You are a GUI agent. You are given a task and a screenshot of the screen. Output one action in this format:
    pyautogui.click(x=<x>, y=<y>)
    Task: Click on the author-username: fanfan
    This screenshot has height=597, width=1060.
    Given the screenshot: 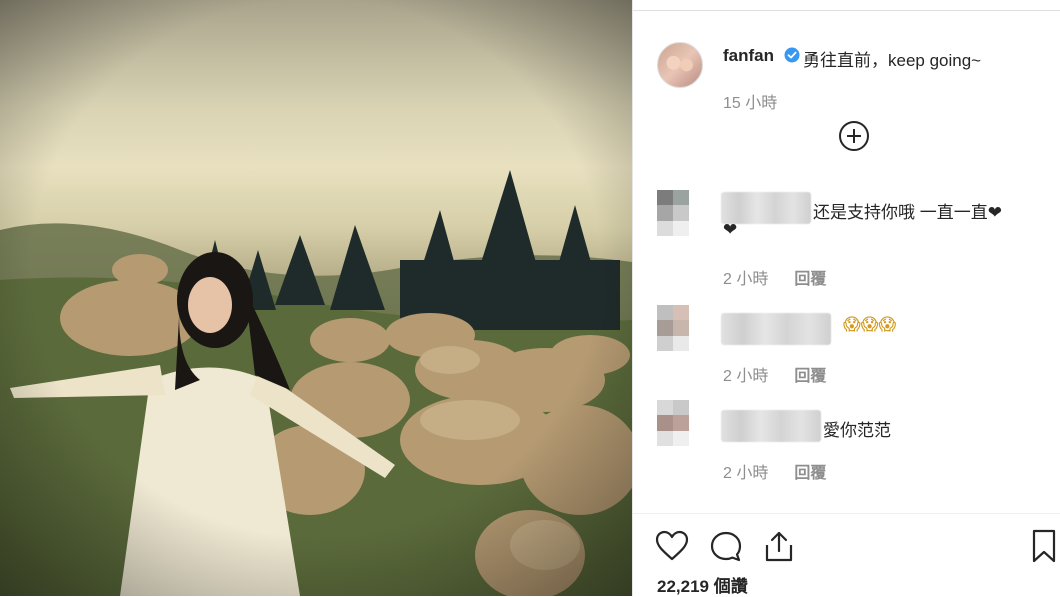 What is the action you would take?
    pyautogui.click(x=748, y=56)
    